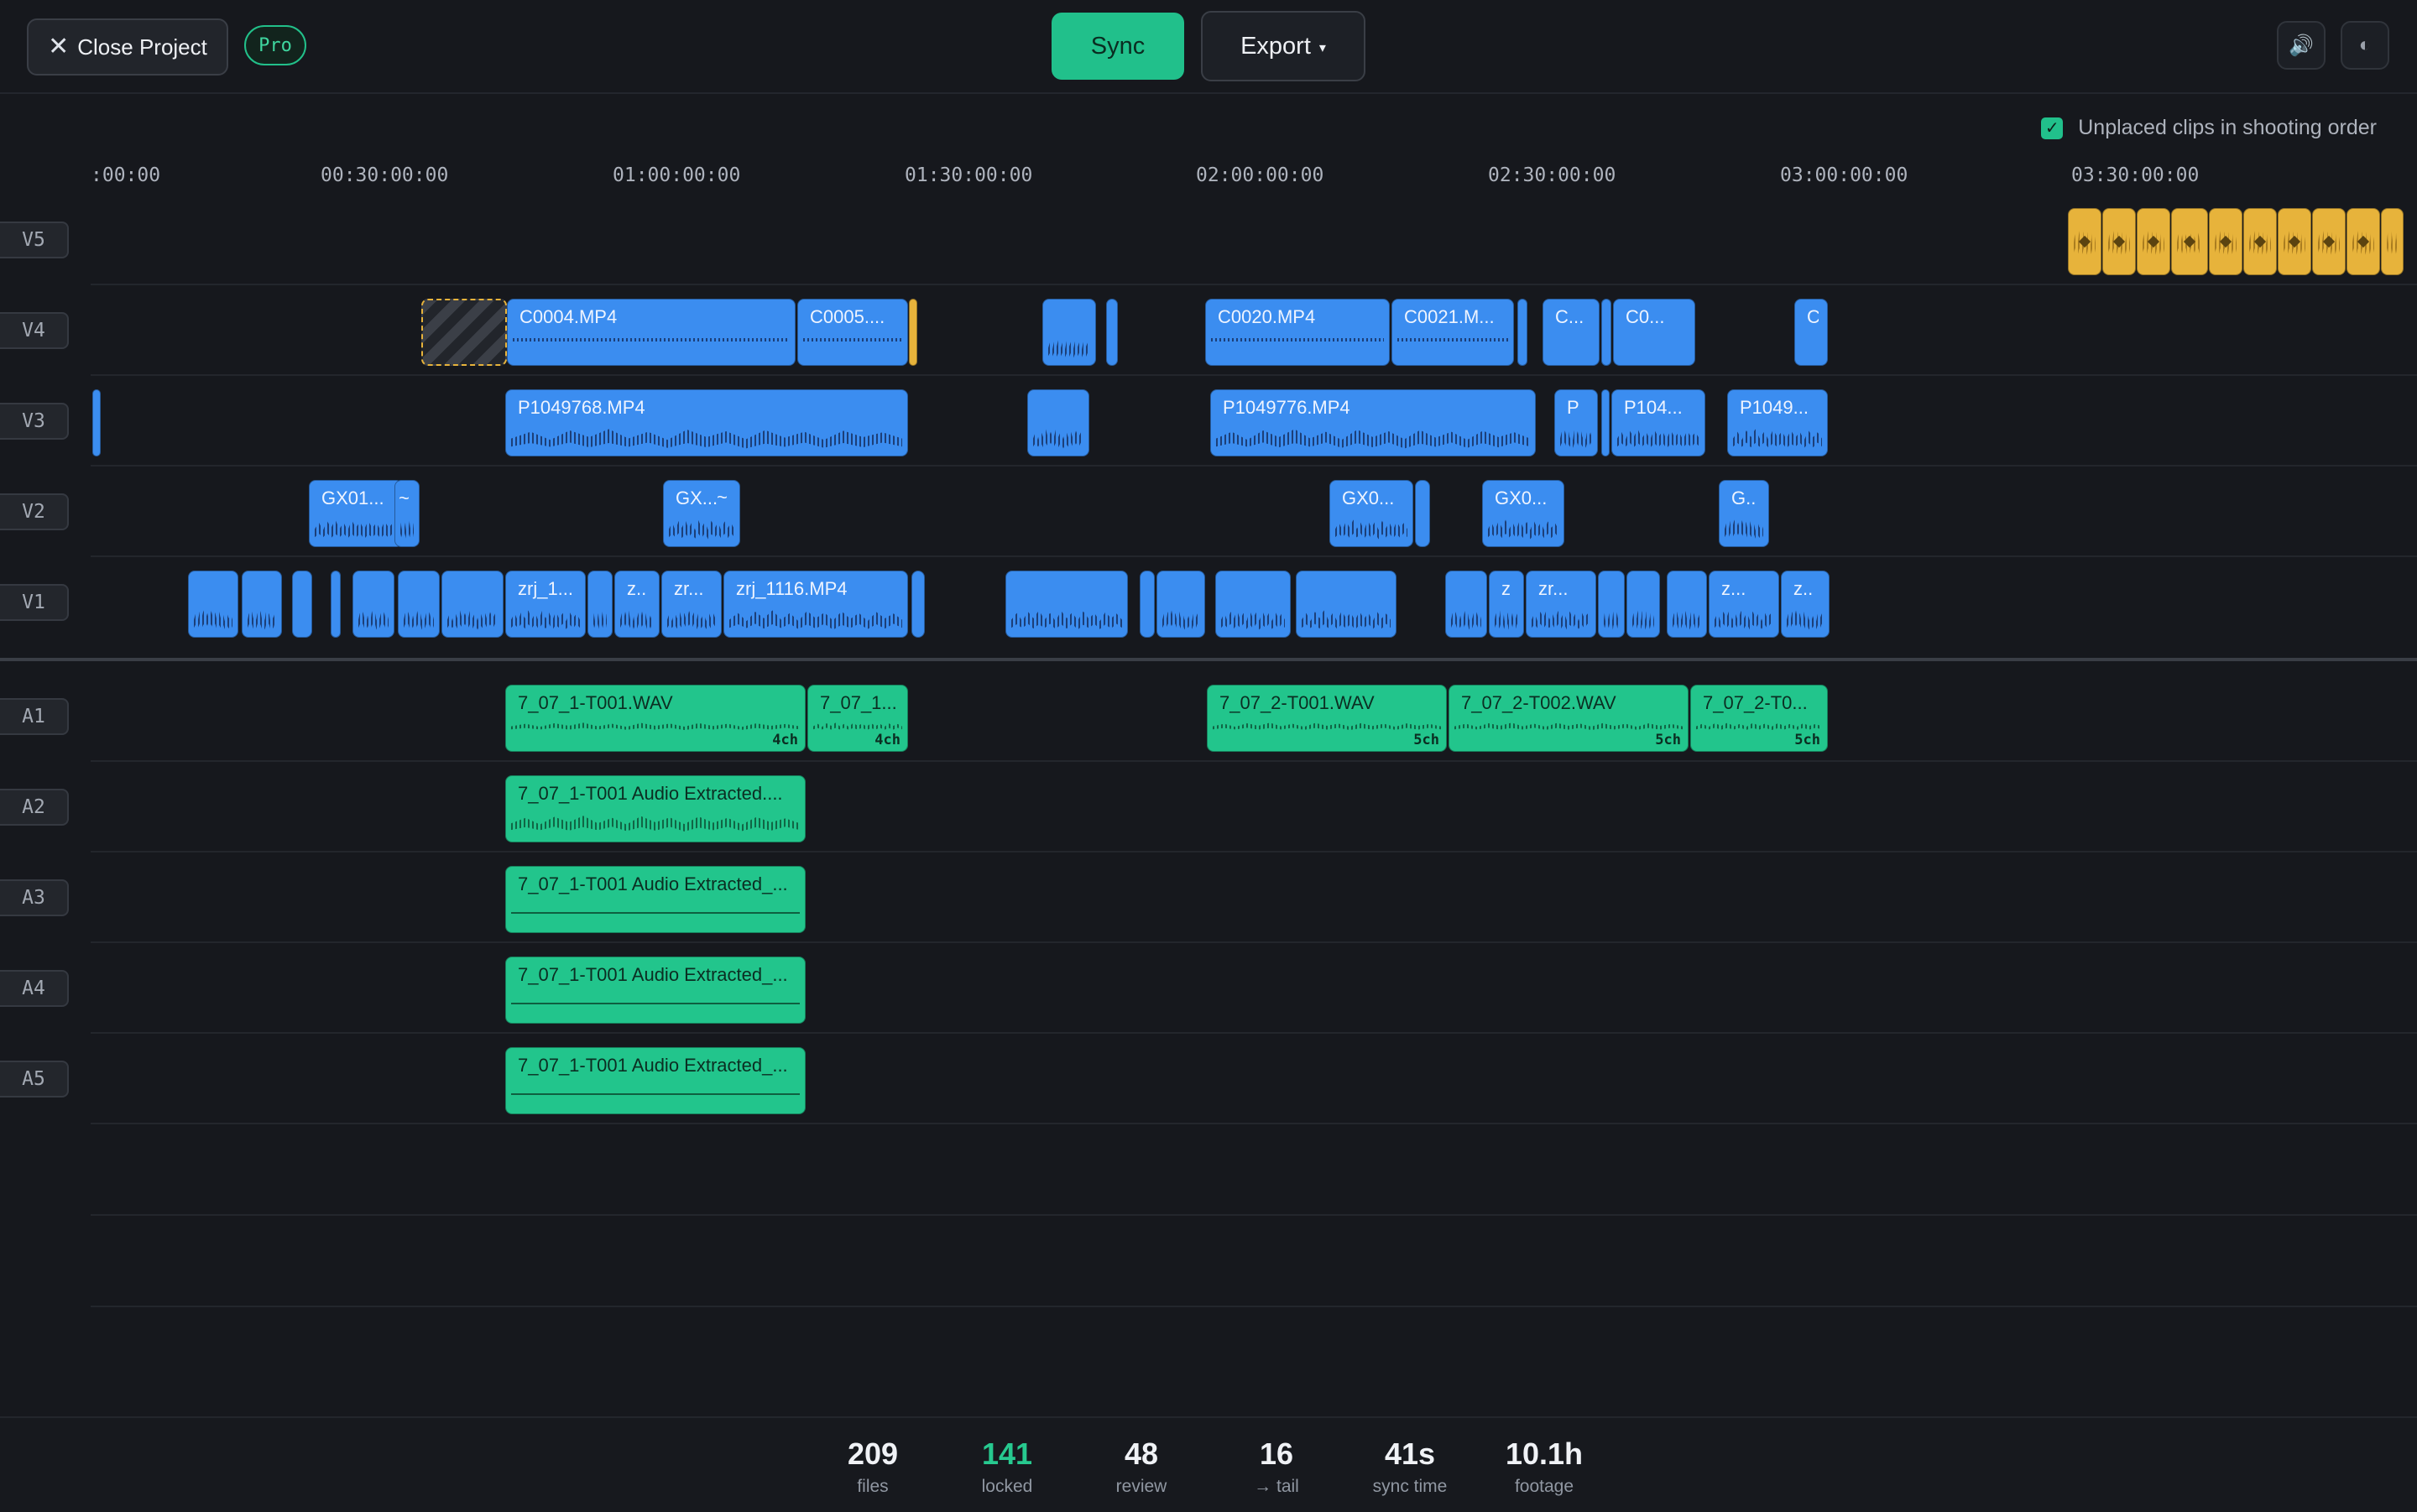  Describe the element at coordinates (568, 317) in the screenshot. I see `clip-name: C0004.MP4` at that location.